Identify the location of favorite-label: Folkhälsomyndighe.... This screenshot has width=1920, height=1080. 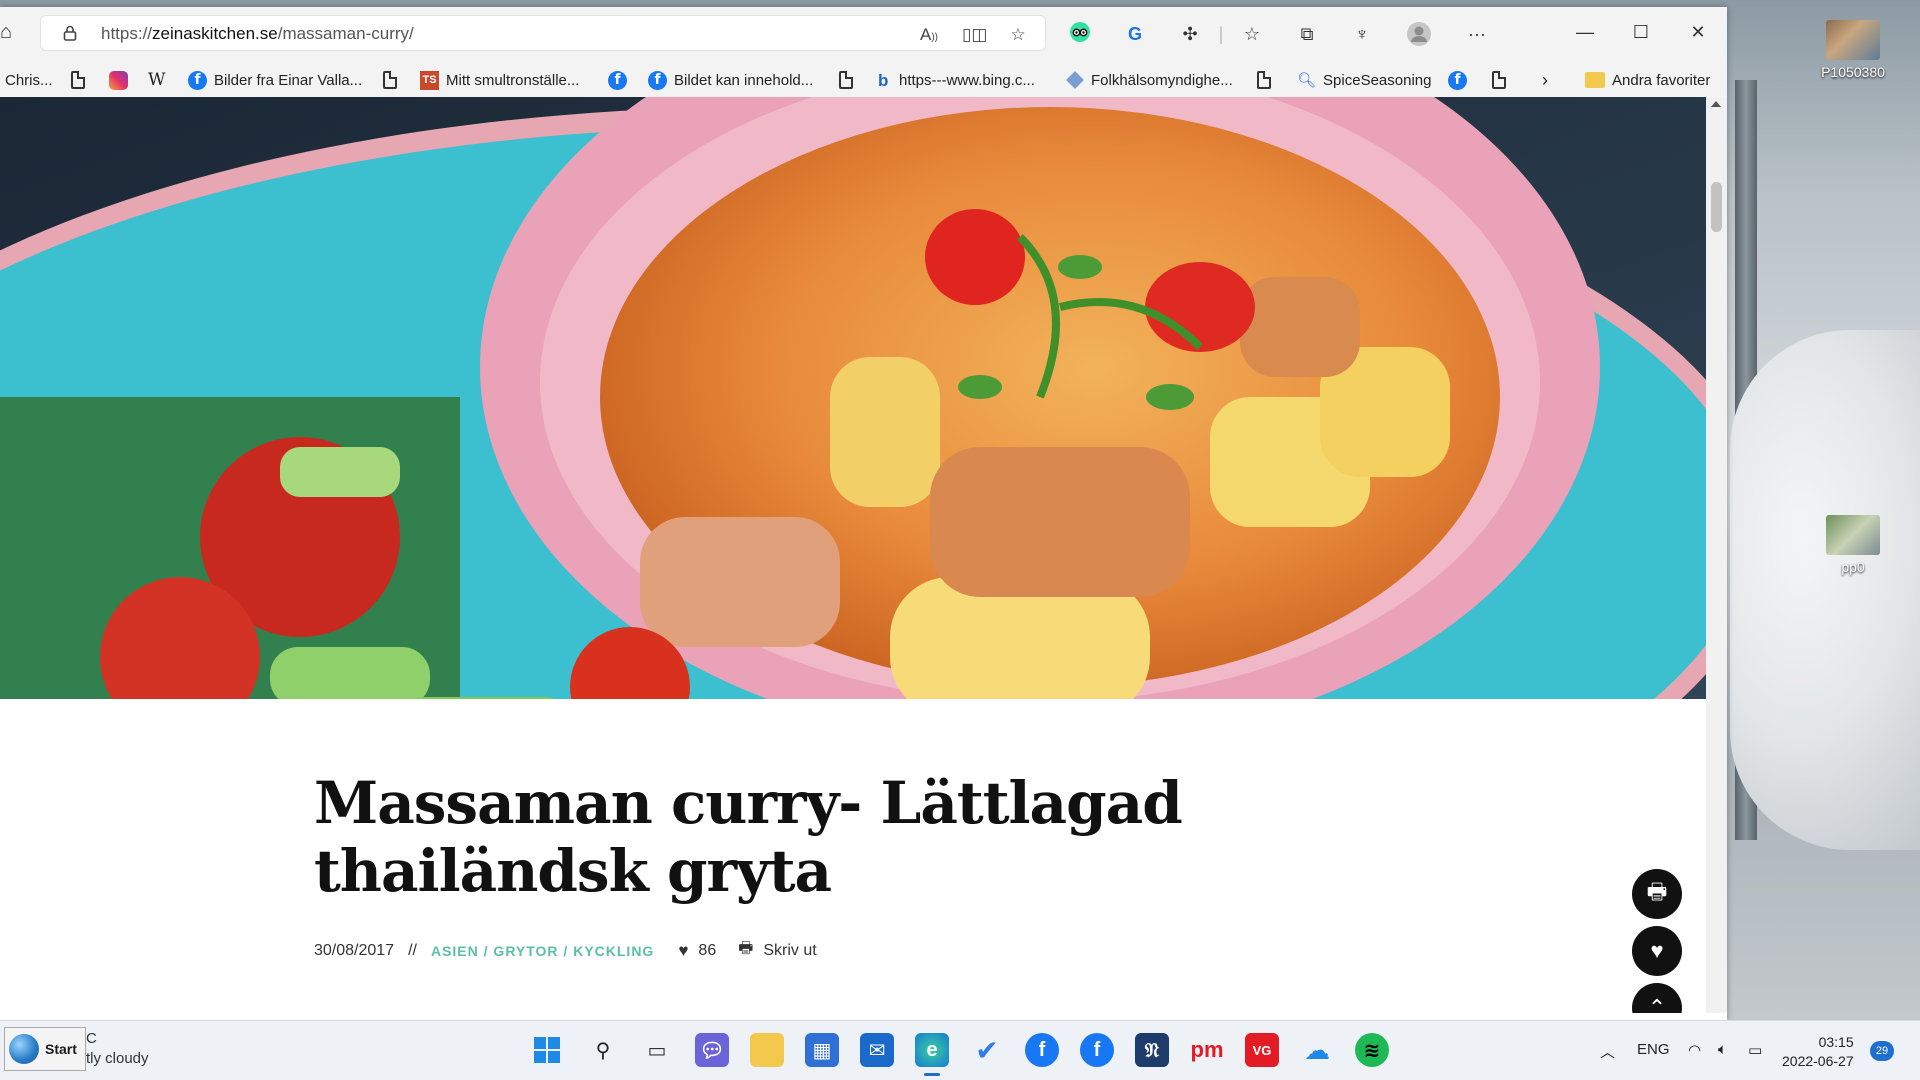
(1162, 80).